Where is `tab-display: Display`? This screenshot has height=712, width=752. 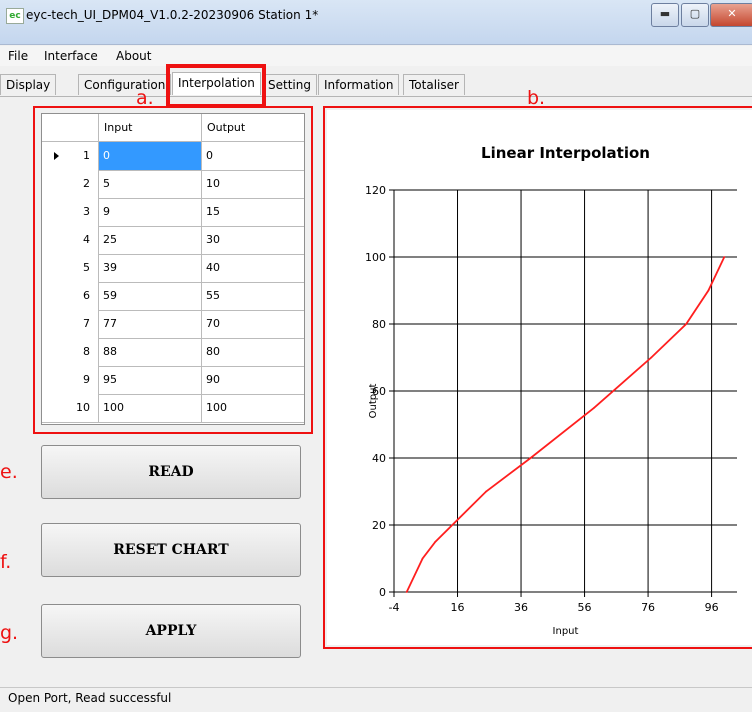 tab-display: Display is located at coordinates (28, 84).